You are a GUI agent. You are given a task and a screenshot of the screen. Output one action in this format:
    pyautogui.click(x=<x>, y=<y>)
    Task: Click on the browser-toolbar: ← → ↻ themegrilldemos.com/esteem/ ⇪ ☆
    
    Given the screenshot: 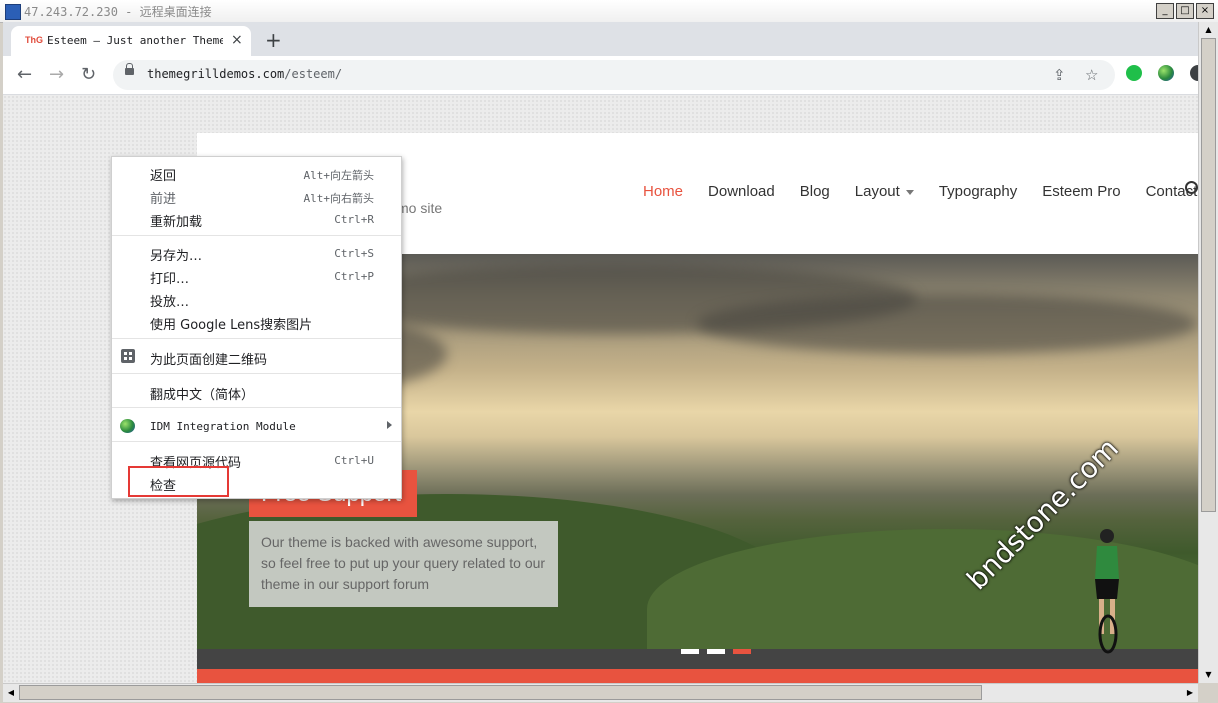 What is the action you would take?
    pyautogui.click(x=600, y=75)
    